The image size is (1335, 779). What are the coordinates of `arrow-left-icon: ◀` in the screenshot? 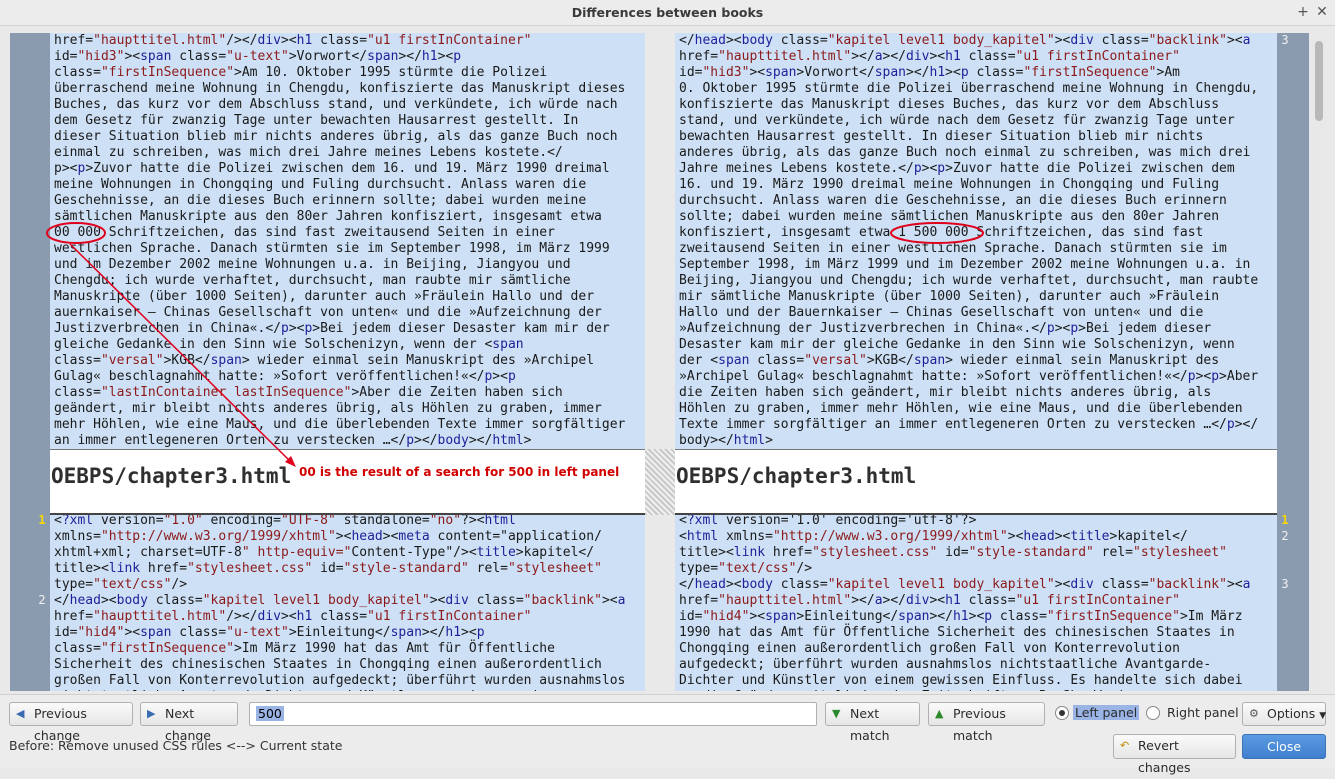 It's located at (20, 713).